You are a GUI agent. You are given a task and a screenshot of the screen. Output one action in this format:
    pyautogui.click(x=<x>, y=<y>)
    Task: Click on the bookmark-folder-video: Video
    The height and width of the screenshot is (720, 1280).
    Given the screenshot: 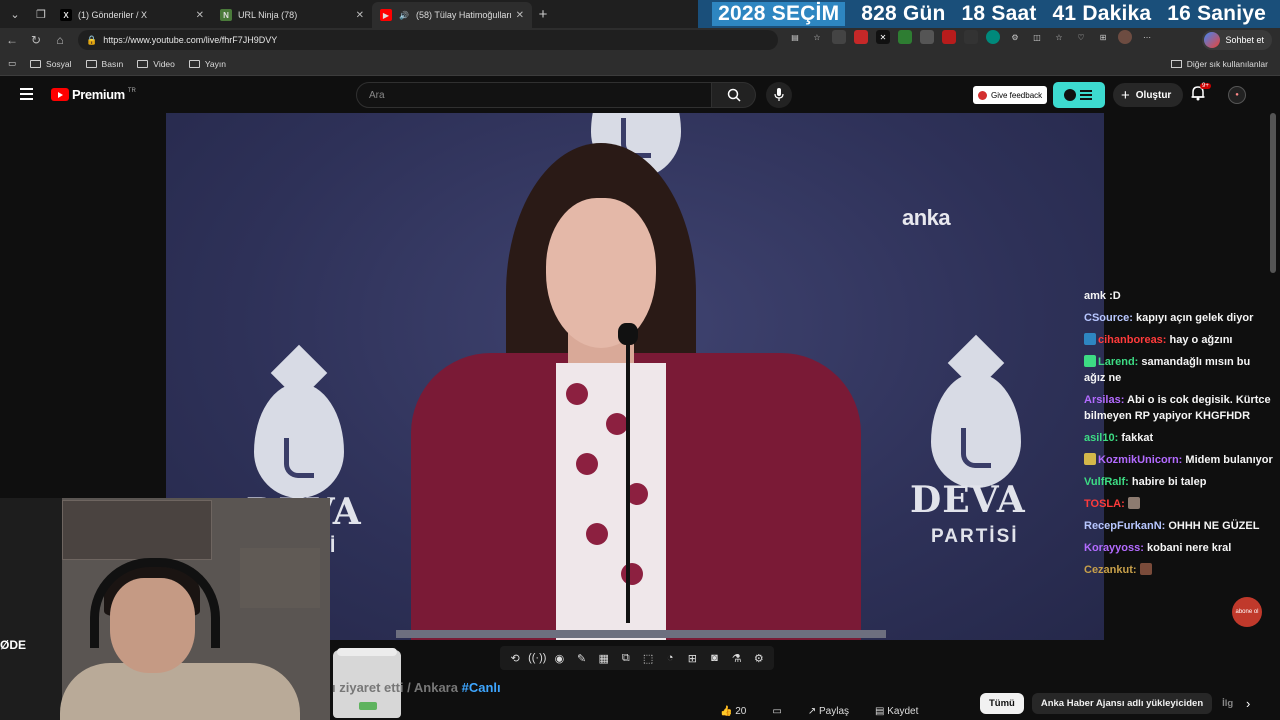 What is the action you would take?
    pyautogui.click(x=156, y=64)
    